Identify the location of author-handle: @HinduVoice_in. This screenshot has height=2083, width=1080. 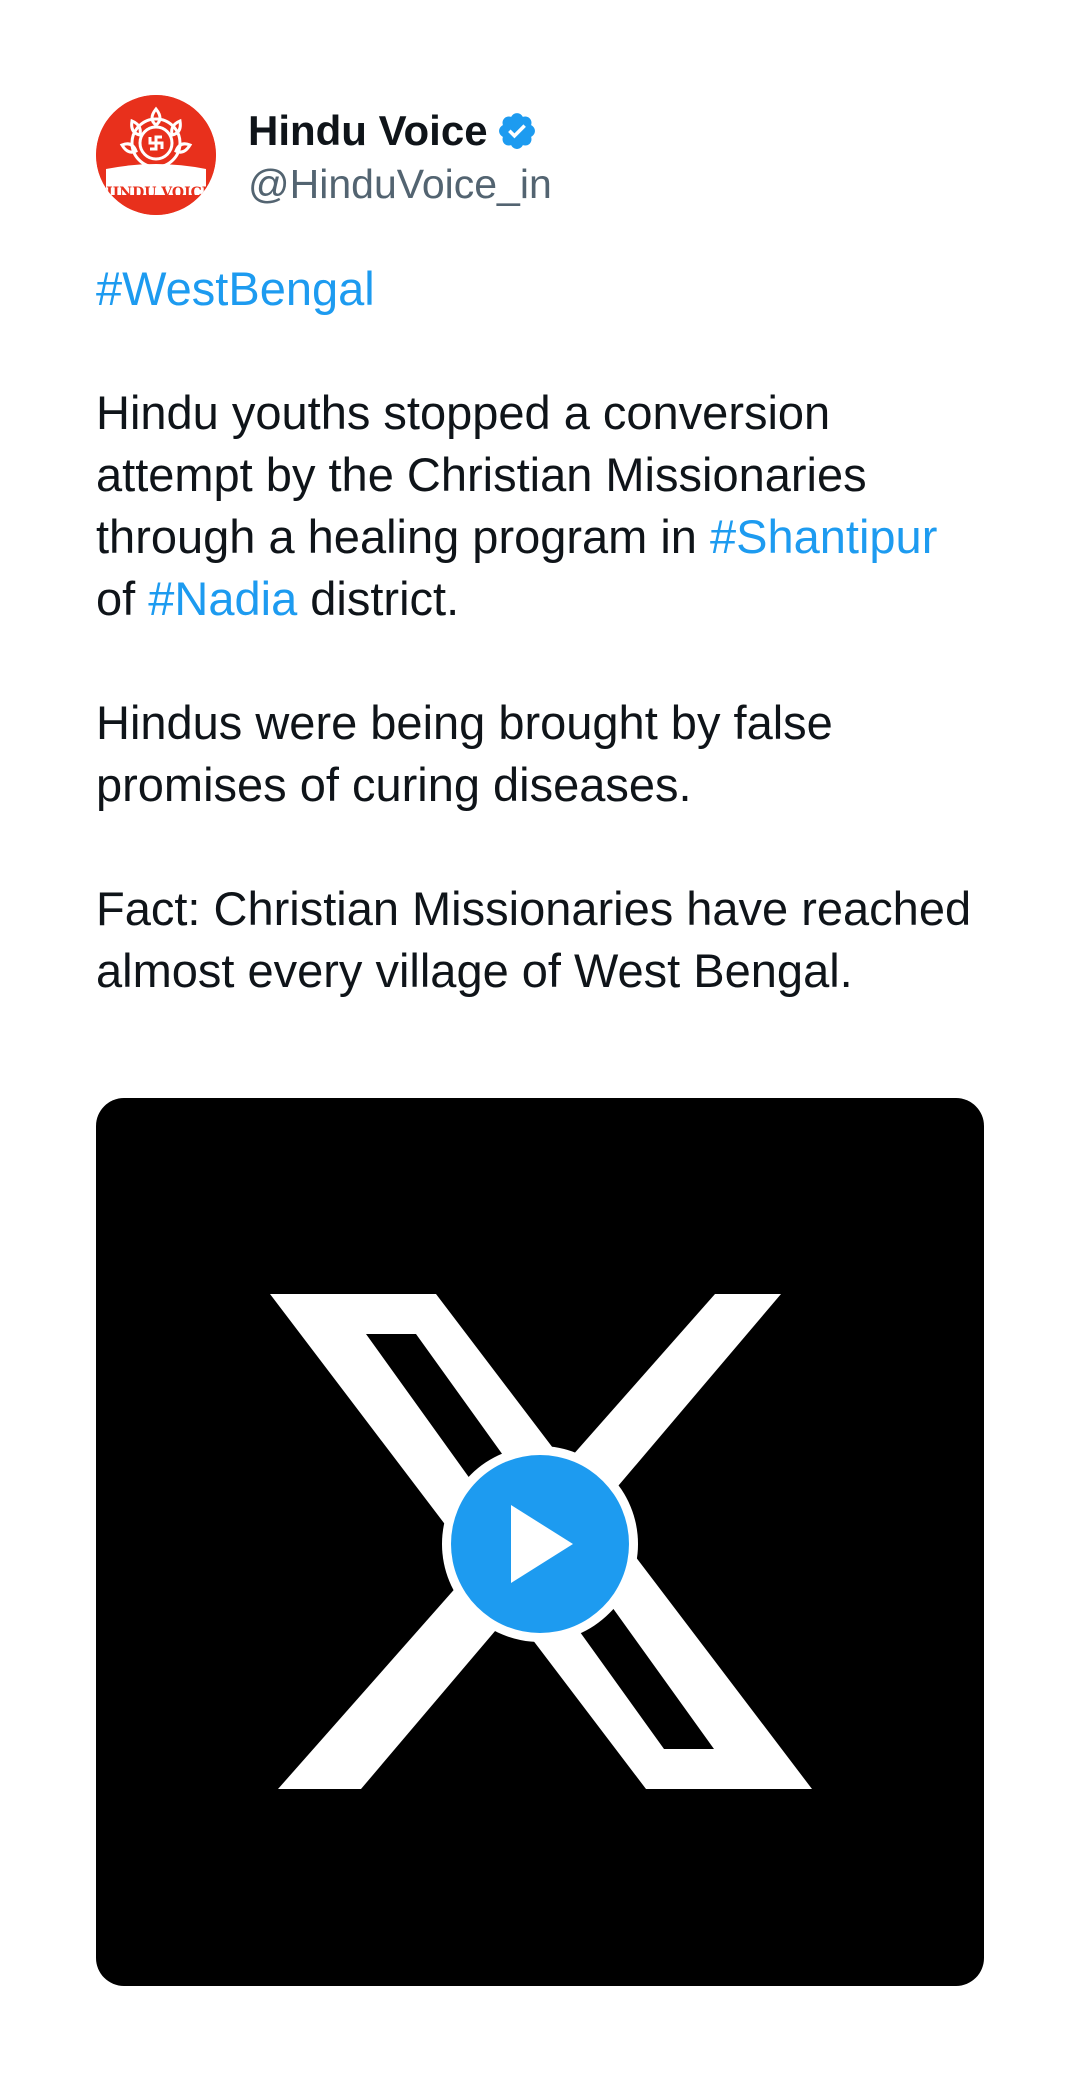
(400, 184).